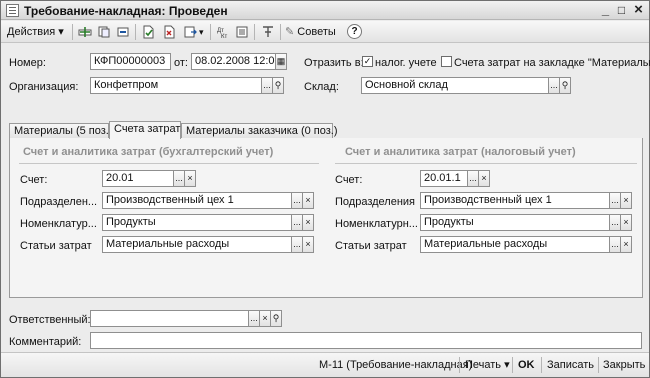 The width and height of the screenshot is (650, 378). What do you see at coordinates (371, 246) in the screenshot?
I see `tax-cost-item-label: Статьи затрат` at bounding box center [371, 246].